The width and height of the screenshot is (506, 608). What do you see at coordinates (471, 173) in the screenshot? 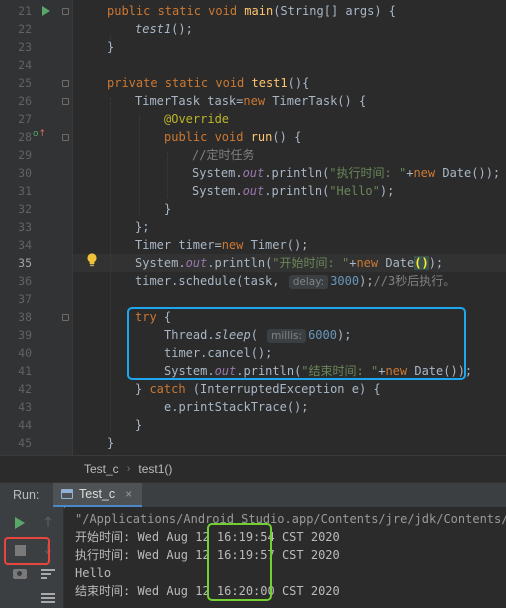
I see `code-token: Date());` at bounding box center [471, 173].